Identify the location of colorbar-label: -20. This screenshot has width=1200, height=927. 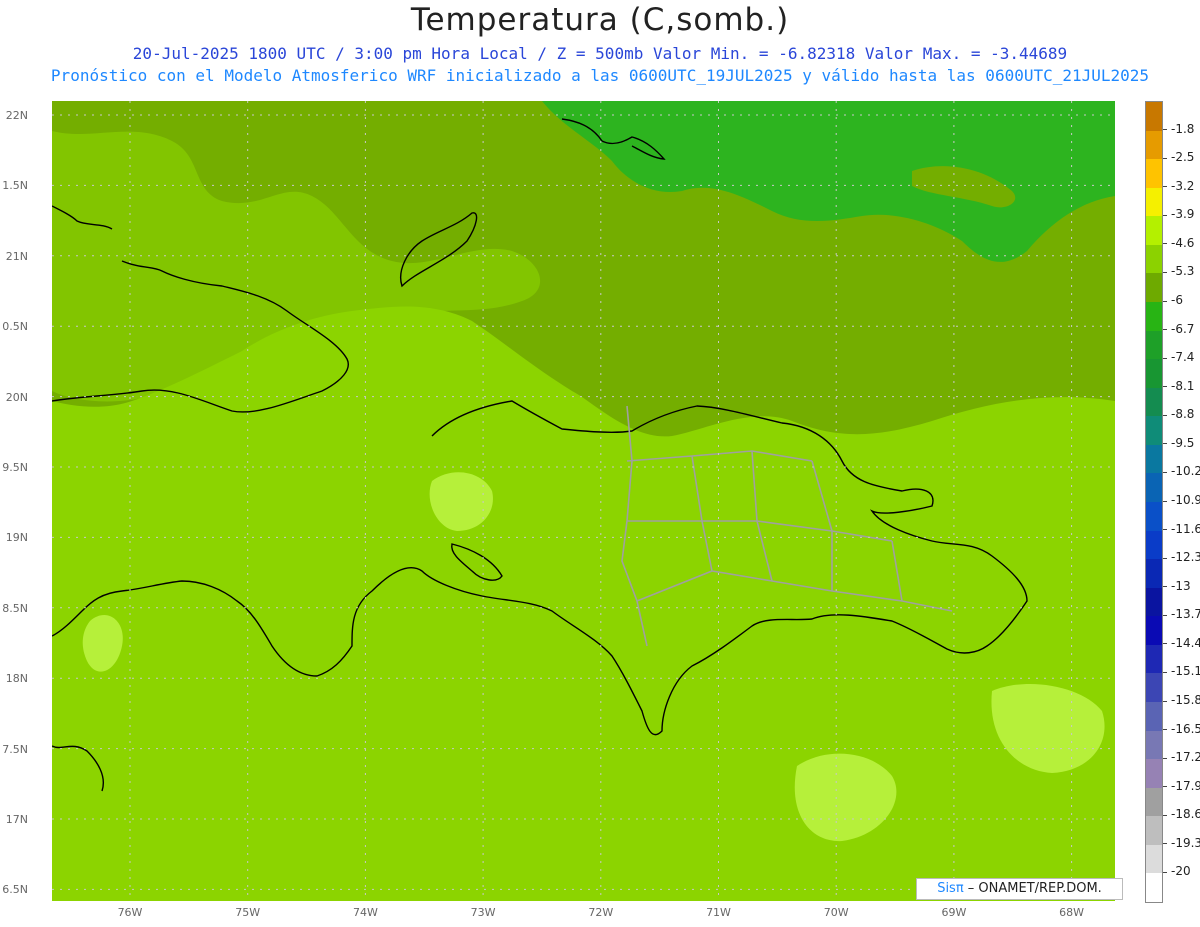
(1181, 871).